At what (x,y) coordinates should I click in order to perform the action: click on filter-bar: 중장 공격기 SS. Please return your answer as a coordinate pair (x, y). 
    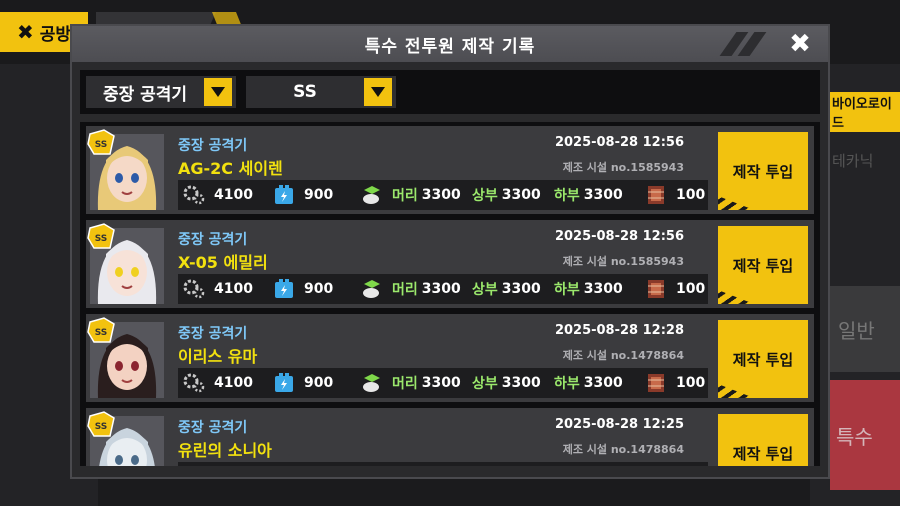
    Looking at the image, I should click on (450, 92).